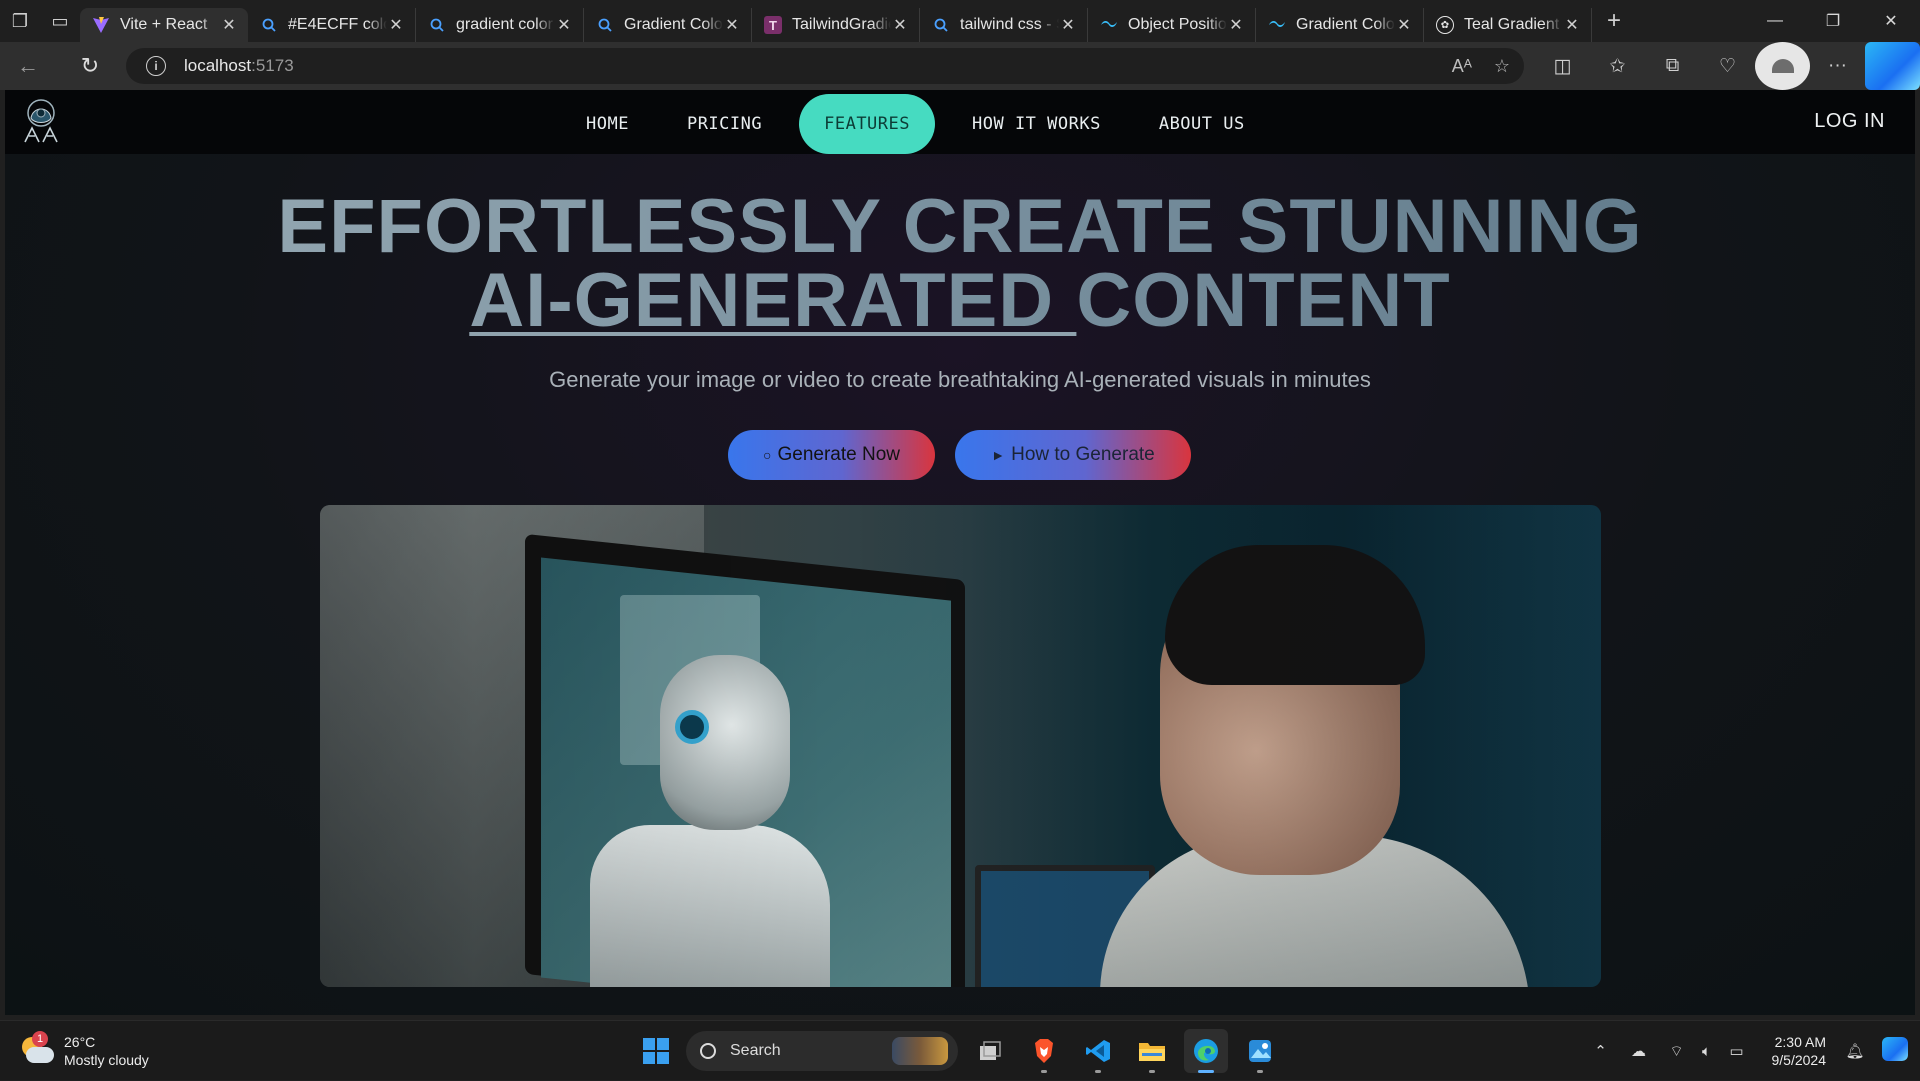 This screenshot has height=1081, width=1920. Describe the element at coordinates (1614, 21) in the screenshot. I see `new-tab-button: +` at that location.